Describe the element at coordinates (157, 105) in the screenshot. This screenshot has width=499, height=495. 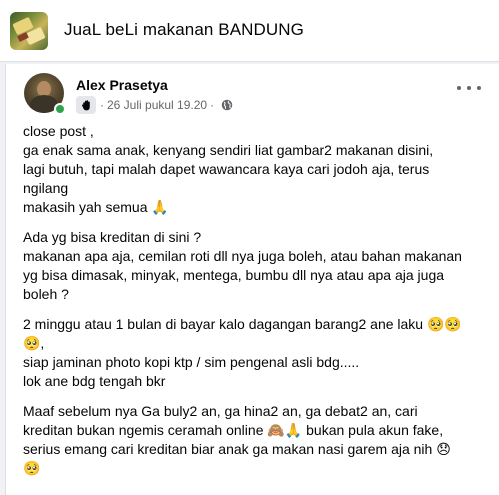
I see `post-timestamp: 26 Juli pukul 19.20` at that location.